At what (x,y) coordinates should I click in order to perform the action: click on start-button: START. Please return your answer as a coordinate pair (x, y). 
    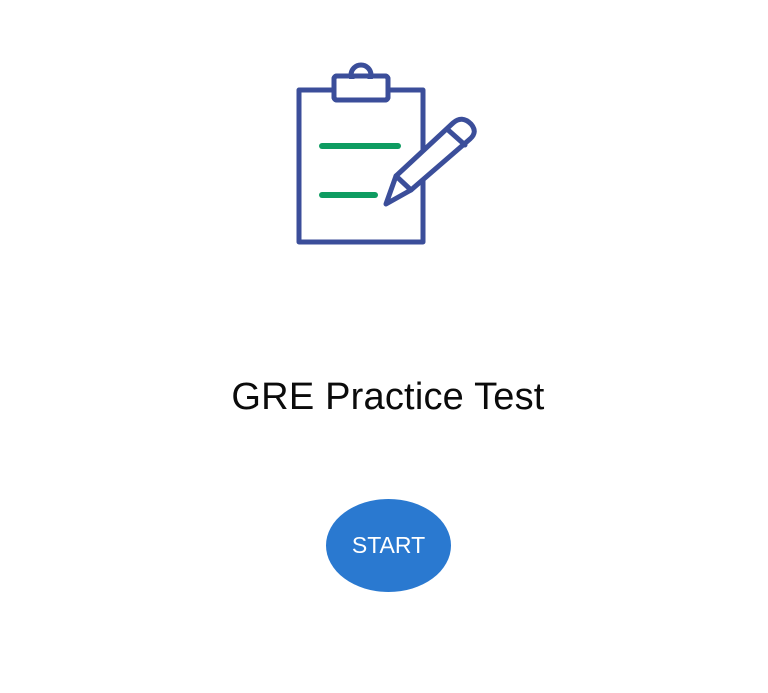
    Looking at the image, I should click on (388, 545).